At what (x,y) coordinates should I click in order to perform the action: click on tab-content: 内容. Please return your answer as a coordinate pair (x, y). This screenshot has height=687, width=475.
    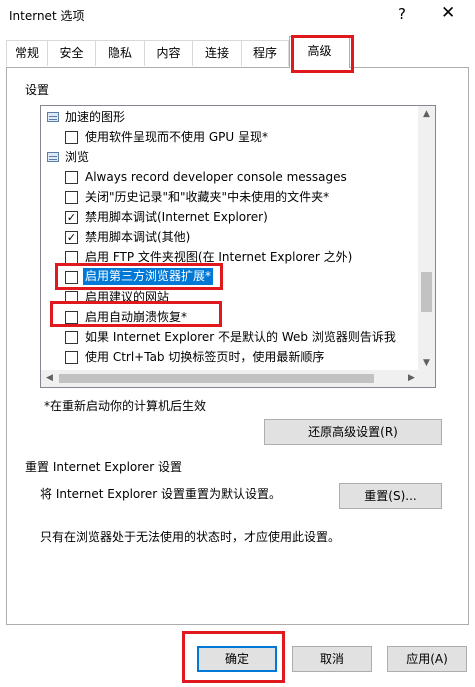
    Looking at the image, I should click on (168, 53).